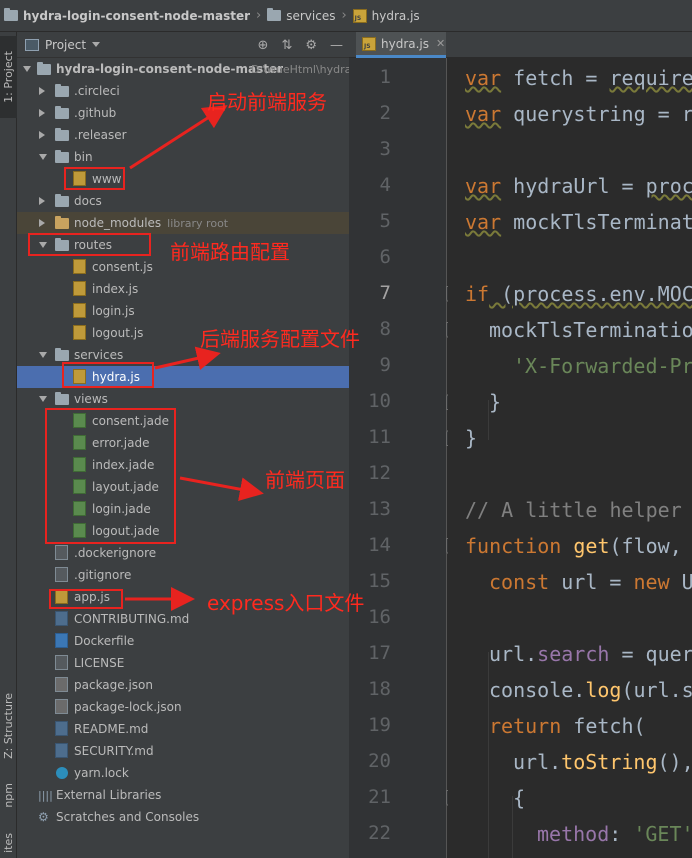 The height and width of the screenshot is (858, 692). I want to click on tree-item-label: views, so click(91, 399).